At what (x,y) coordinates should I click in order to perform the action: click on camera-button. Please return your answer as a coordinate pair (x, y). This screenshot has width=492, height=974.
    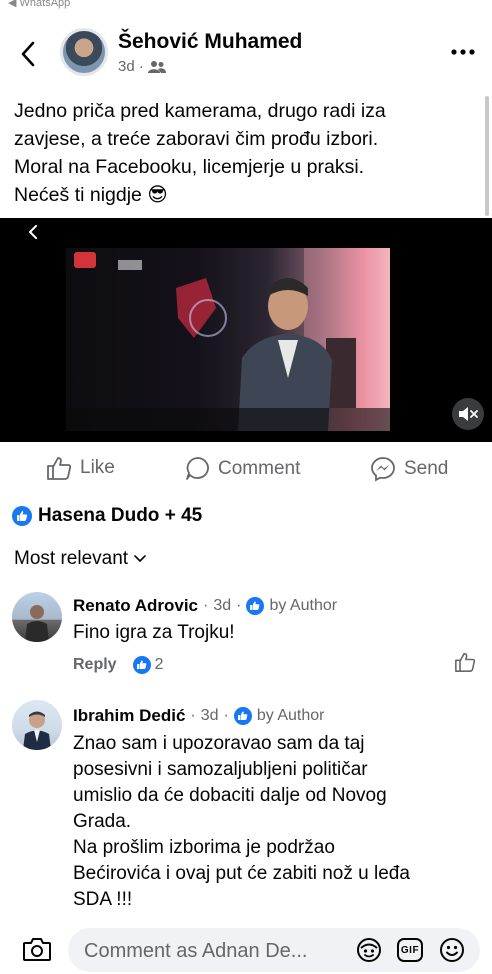
    Looking at the image, I should click on (37, 949).